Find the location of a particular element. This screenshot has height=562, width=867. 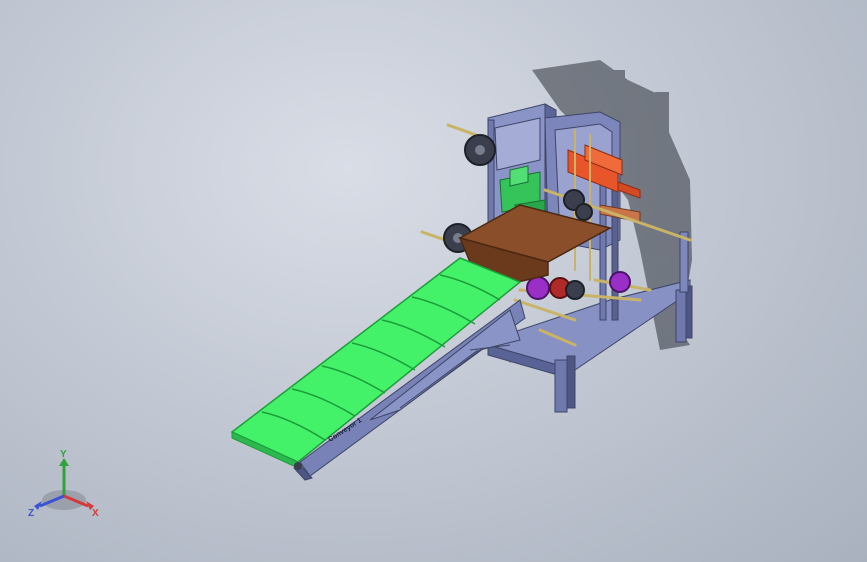

view-orientation-triad: Y X Z is located at coordinates (64, 486).